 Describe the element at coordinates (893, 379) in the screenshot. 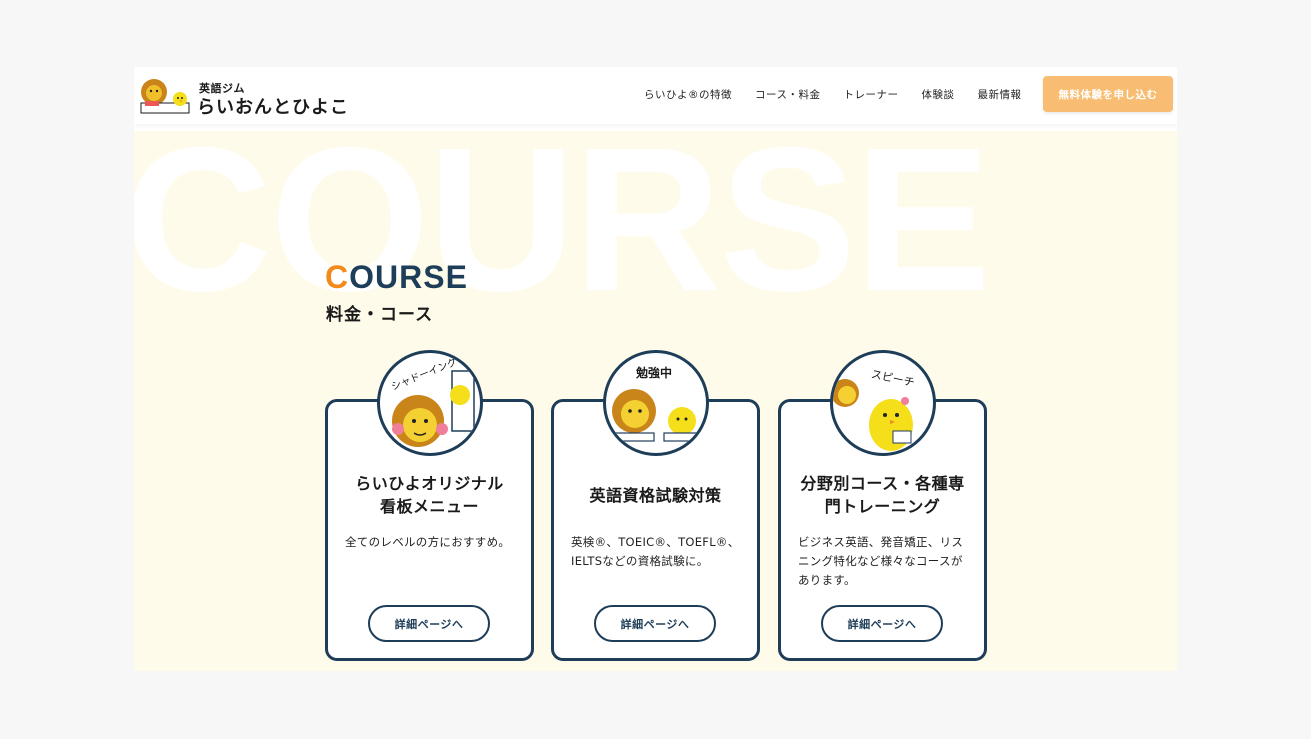

I see `card-badge: スピーチ` at that location.